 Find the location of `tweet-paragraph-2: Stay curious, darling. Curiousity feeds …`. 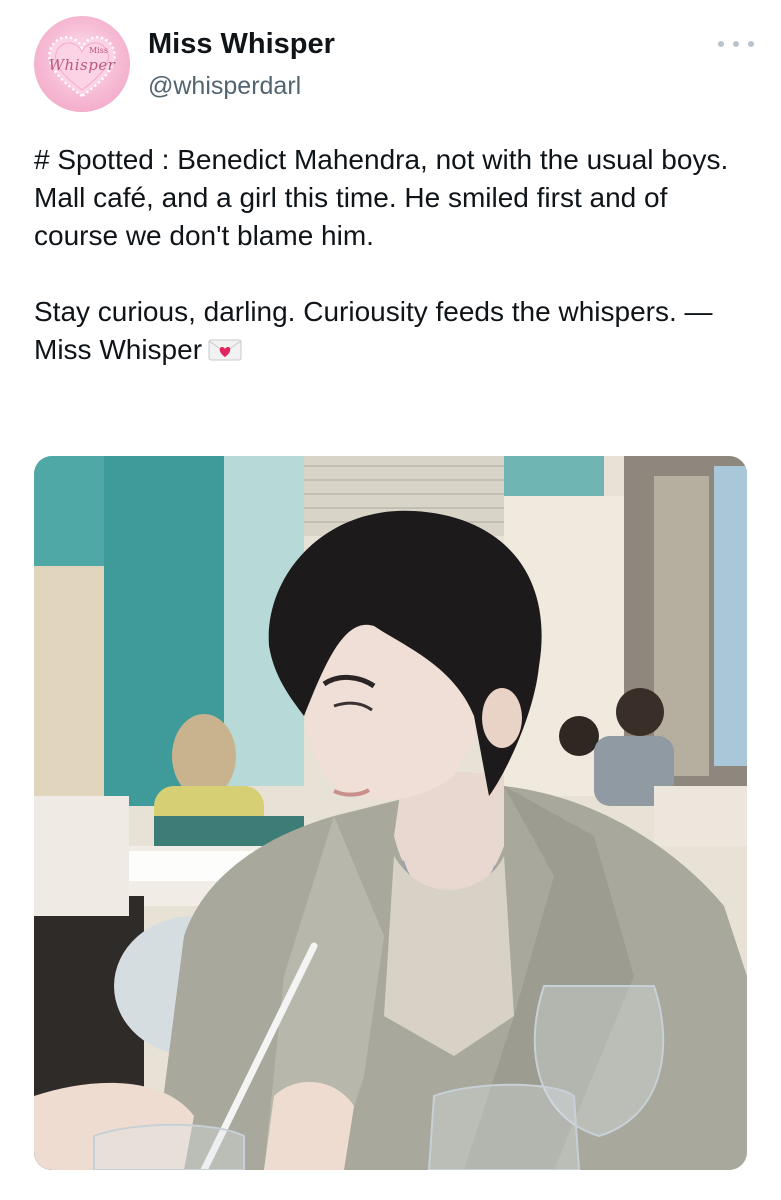

tweet-paragraph-2: Stay curious, darling. Curiousity feeds … is located at coordinates (394, 331).